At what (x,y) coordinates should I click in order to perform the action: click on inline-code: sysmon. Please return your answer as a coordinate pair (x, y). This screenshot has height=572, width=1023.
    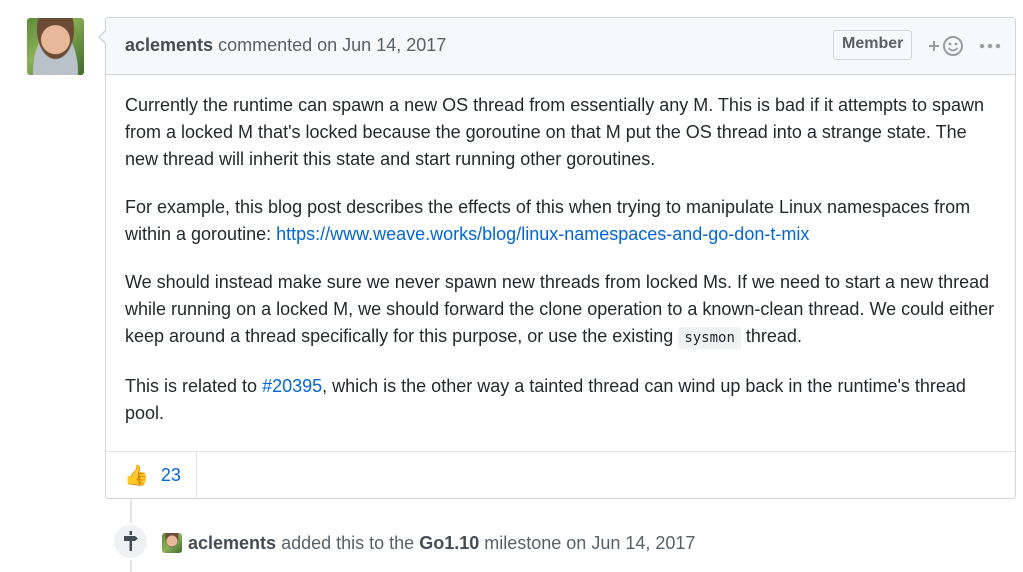
    Looking at the image, I should click on (709, 338).